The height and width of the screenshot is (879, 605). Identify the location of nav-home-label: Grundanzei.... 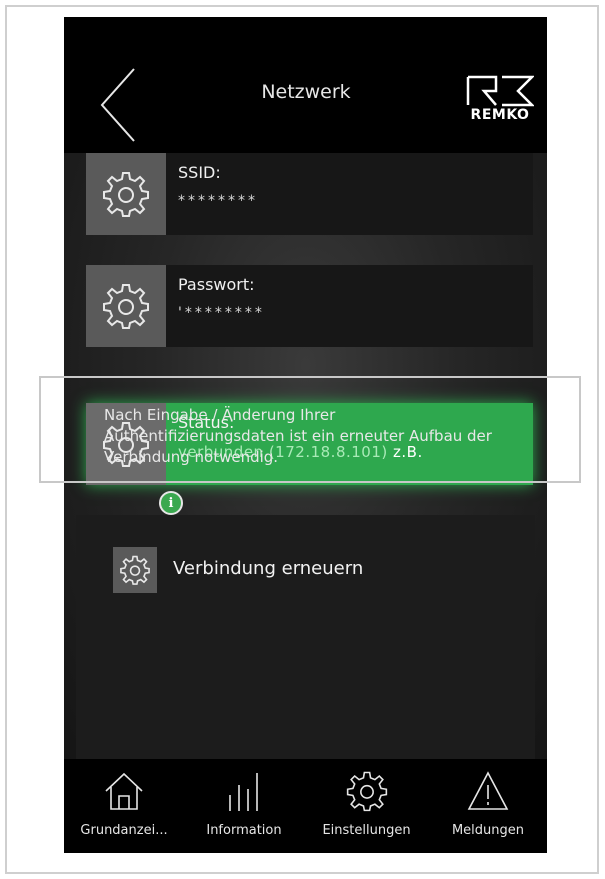
(124, 830).